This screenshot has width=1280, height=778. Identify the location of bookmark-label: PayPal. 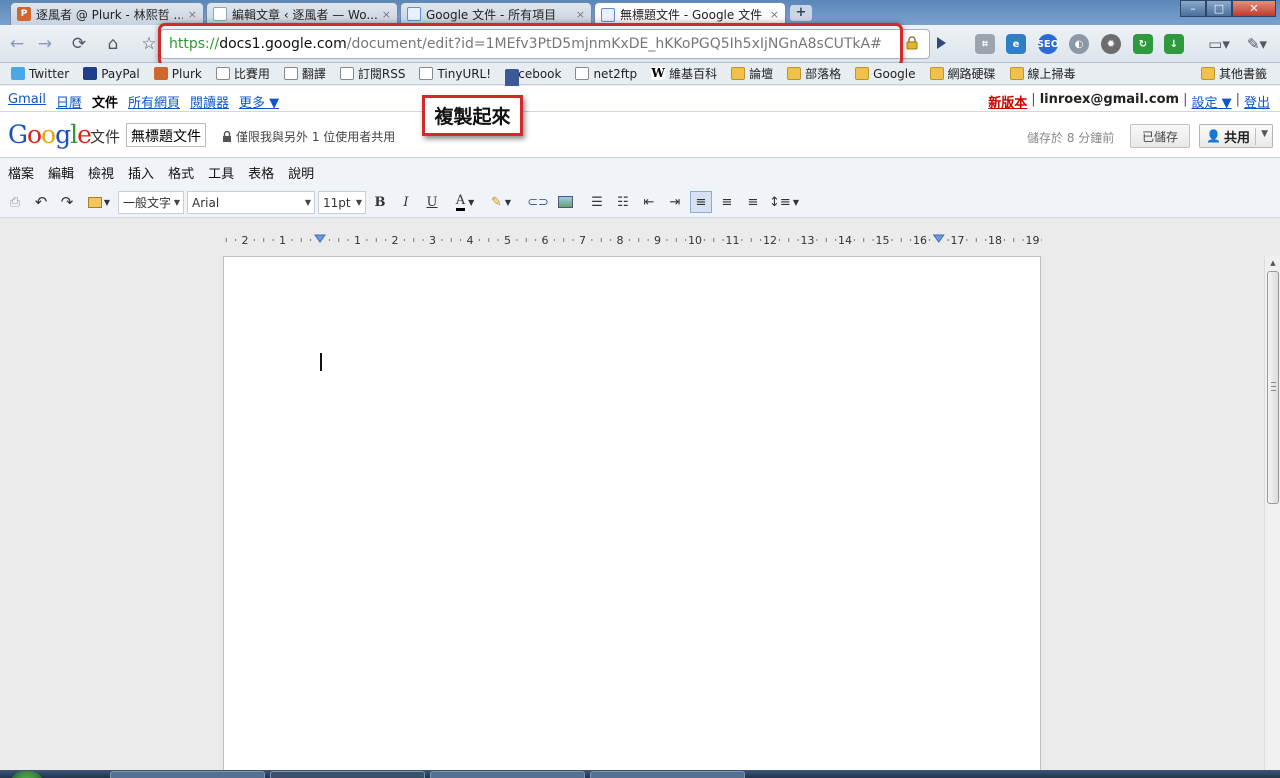
(120, 73).